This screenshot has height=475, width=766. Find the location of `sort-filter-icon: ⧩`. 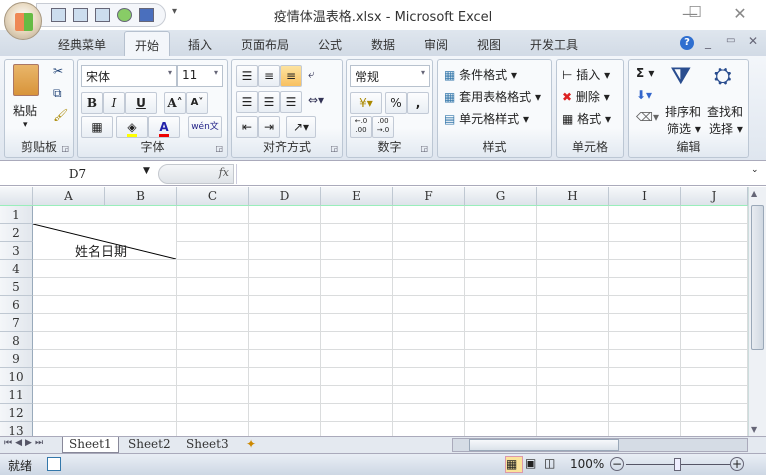

sort-filter-icon: ⧩ is located at coordinates (681, 76).